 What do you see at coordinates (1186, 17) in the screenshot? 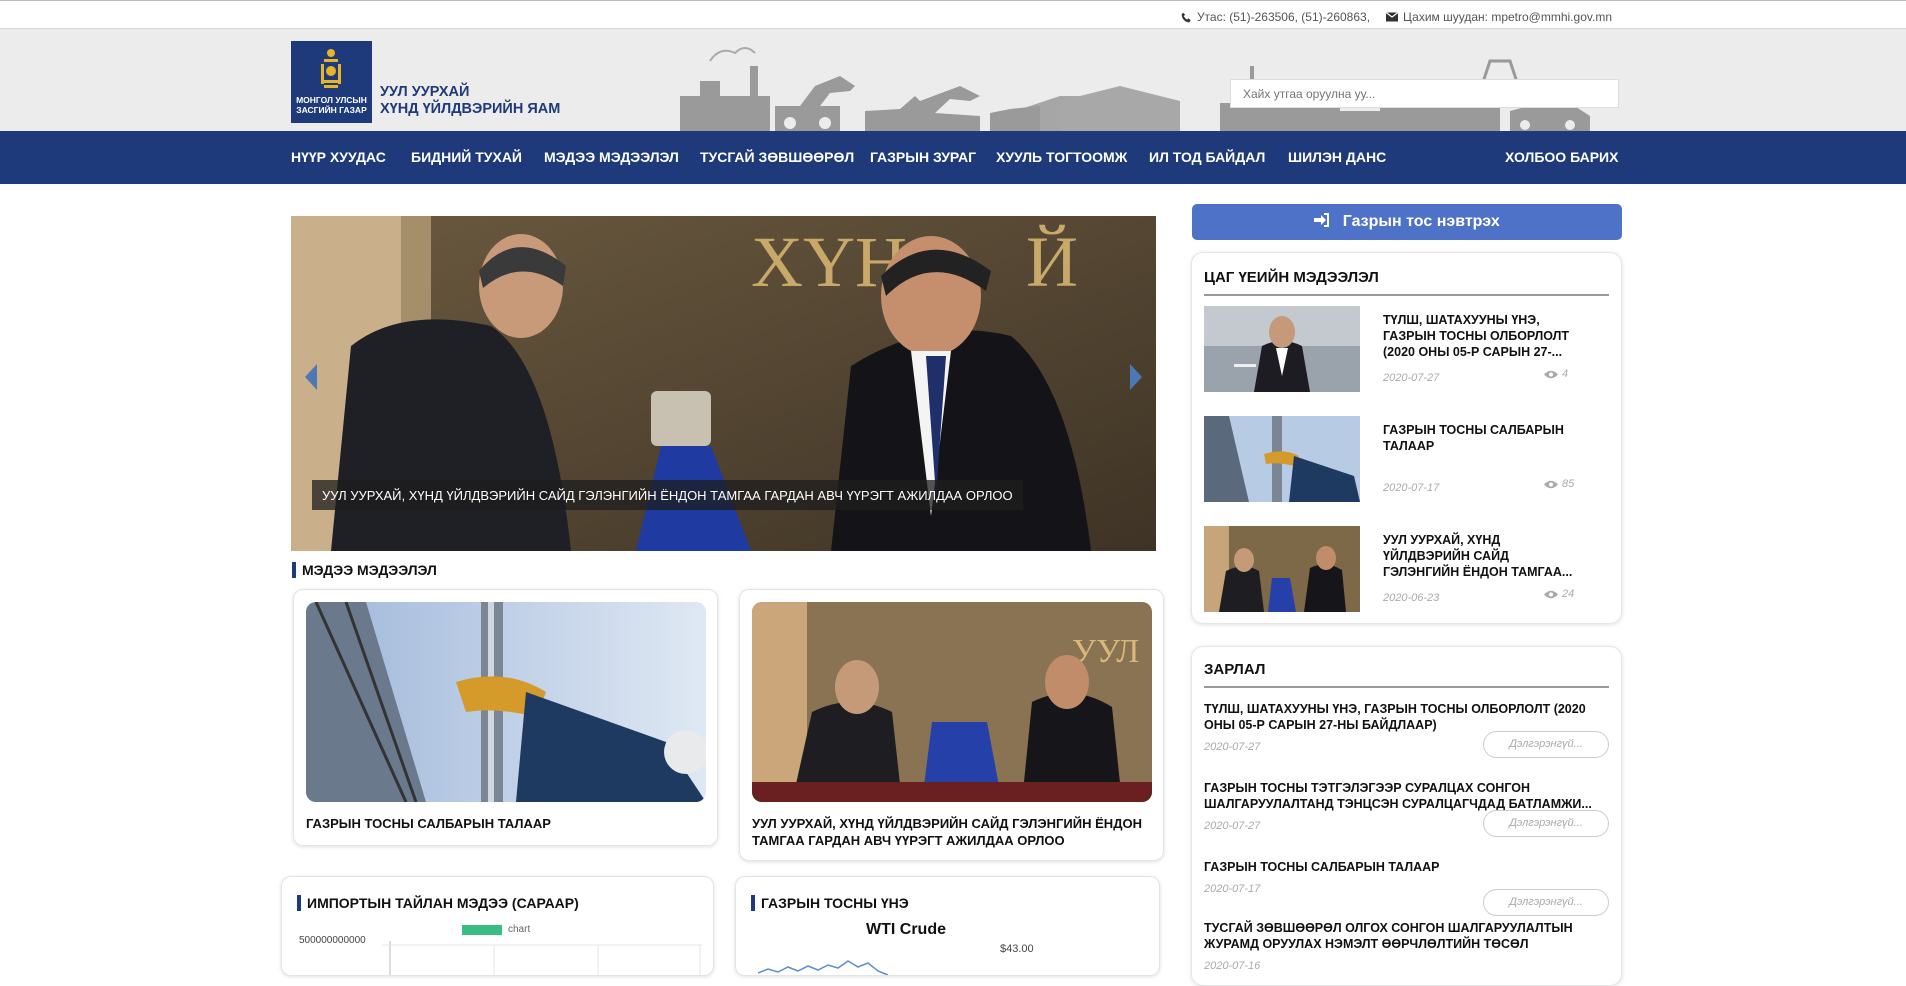
I see `phone-icon` at bounding box center [1186, 17].